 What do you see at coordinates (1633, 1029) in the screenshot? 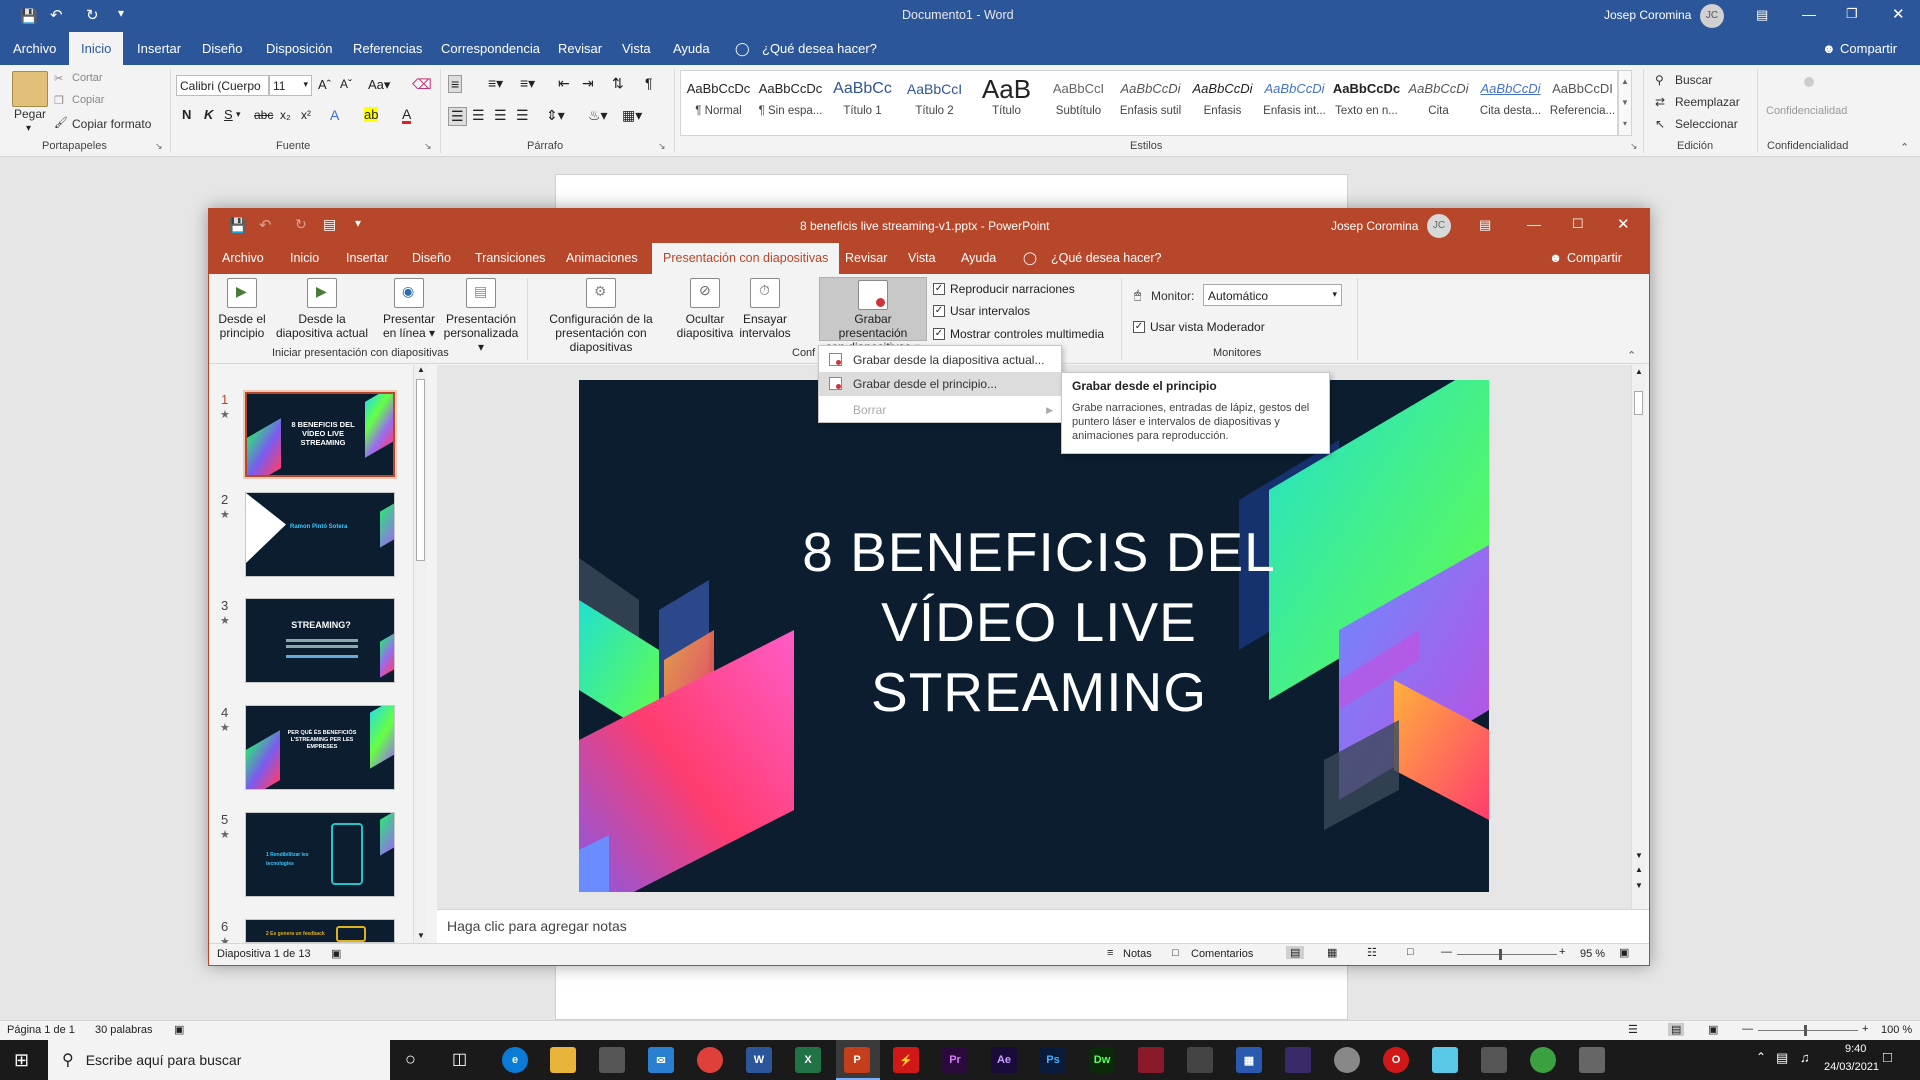
I see `read-mode-icon: ☰` at bounding box center [1633, 1029].